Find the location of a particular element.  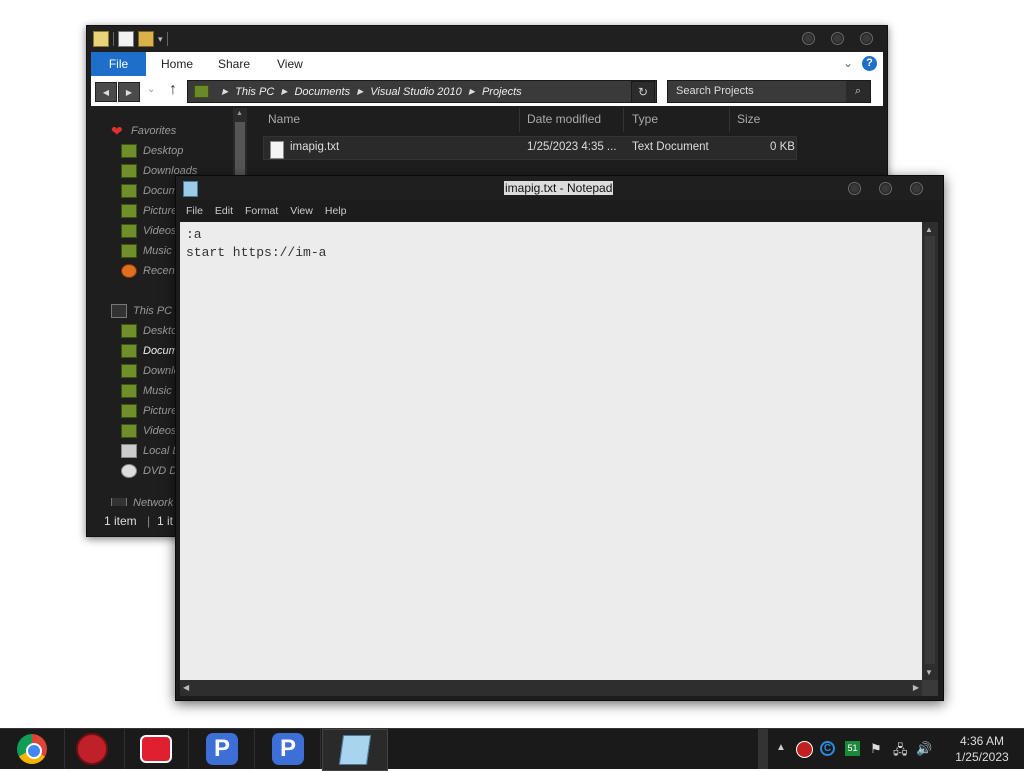

forward-button: ▶ is located at coordinates (129, 92).